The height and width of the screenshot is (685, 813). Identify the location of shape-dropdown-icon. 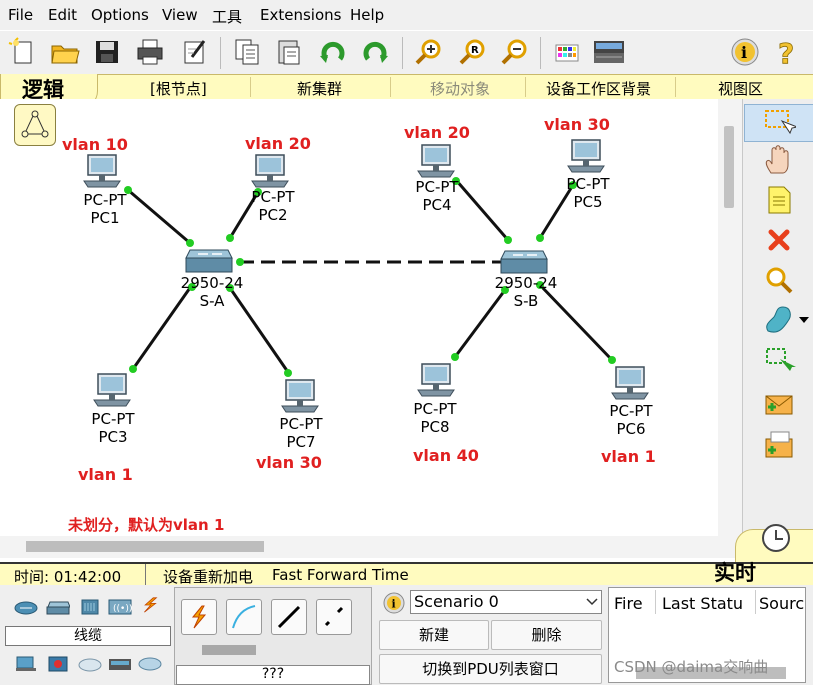
(804, 320).